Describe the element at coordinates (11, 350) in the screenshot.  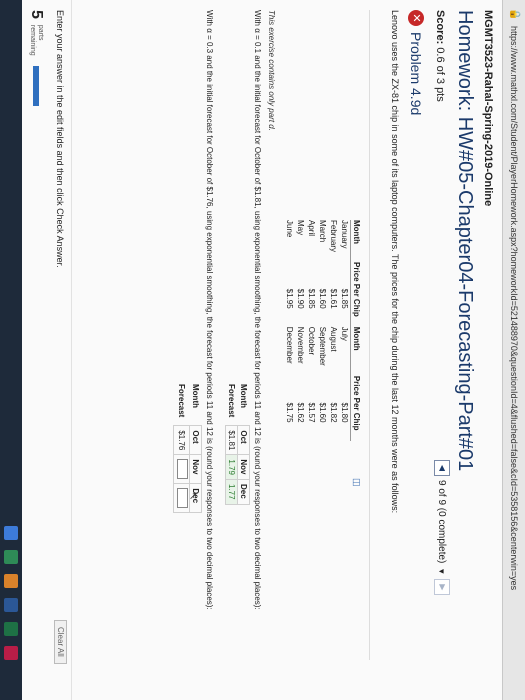
I see `taskbar` at that location.